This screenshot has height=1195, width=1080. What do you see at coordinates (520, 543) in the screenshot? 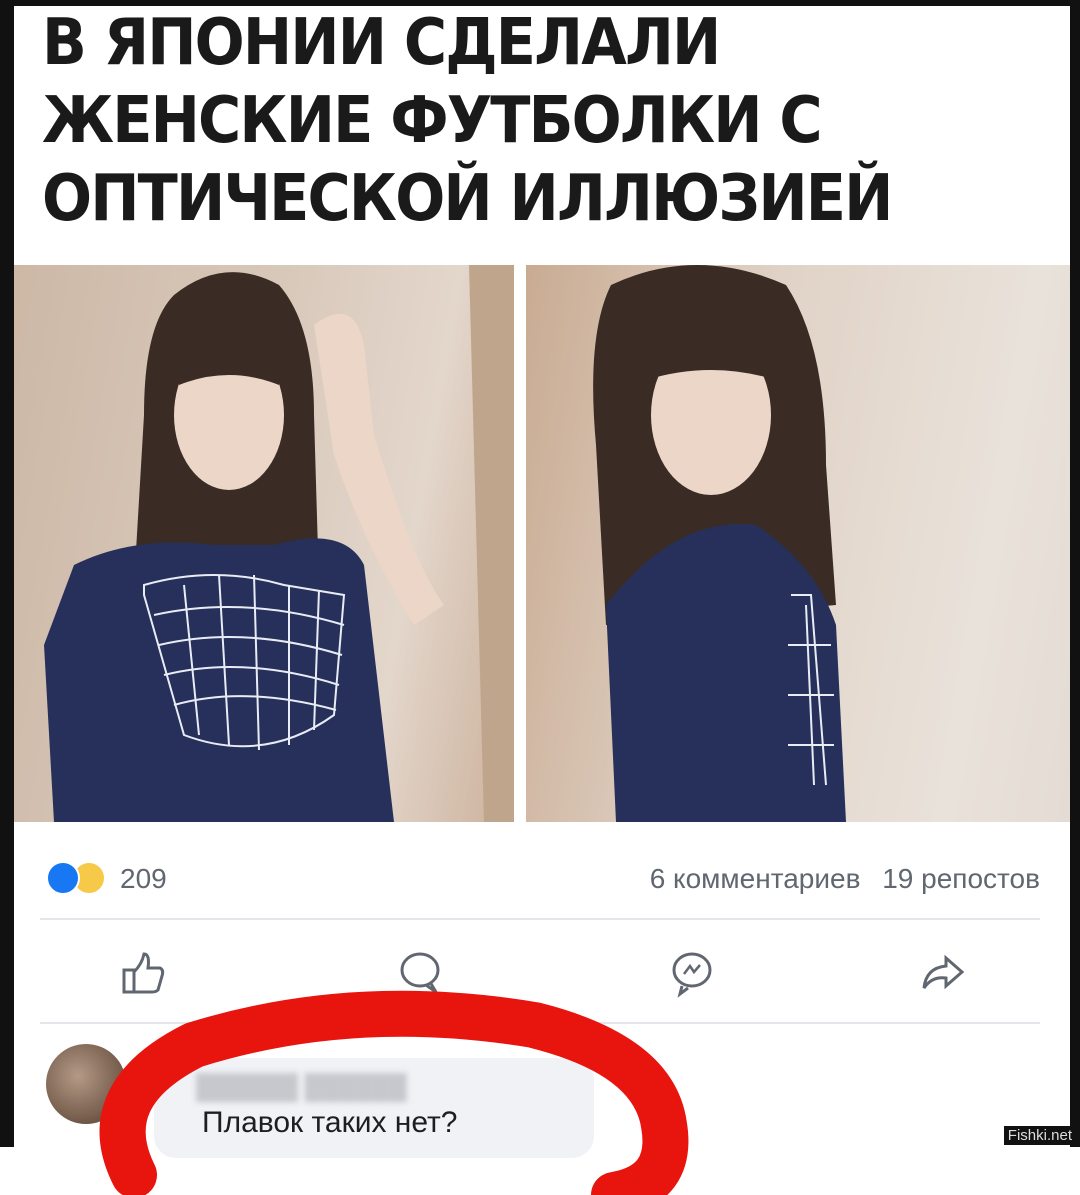
I see `photo-divider` at bounding box center [520, 543].